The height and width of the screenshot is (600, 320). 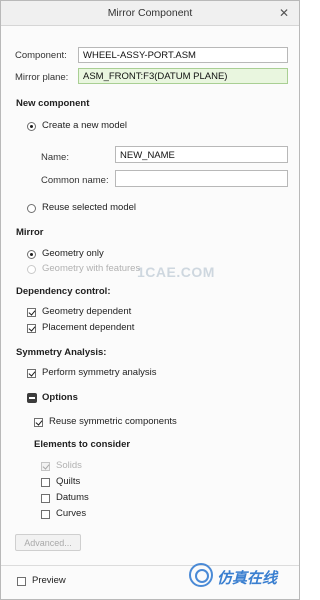 What do you see at coordinates (91, 268) in the screenshot?
I see `geometry-with-features-label: Geometry with features` at bounding box center [91, 268].